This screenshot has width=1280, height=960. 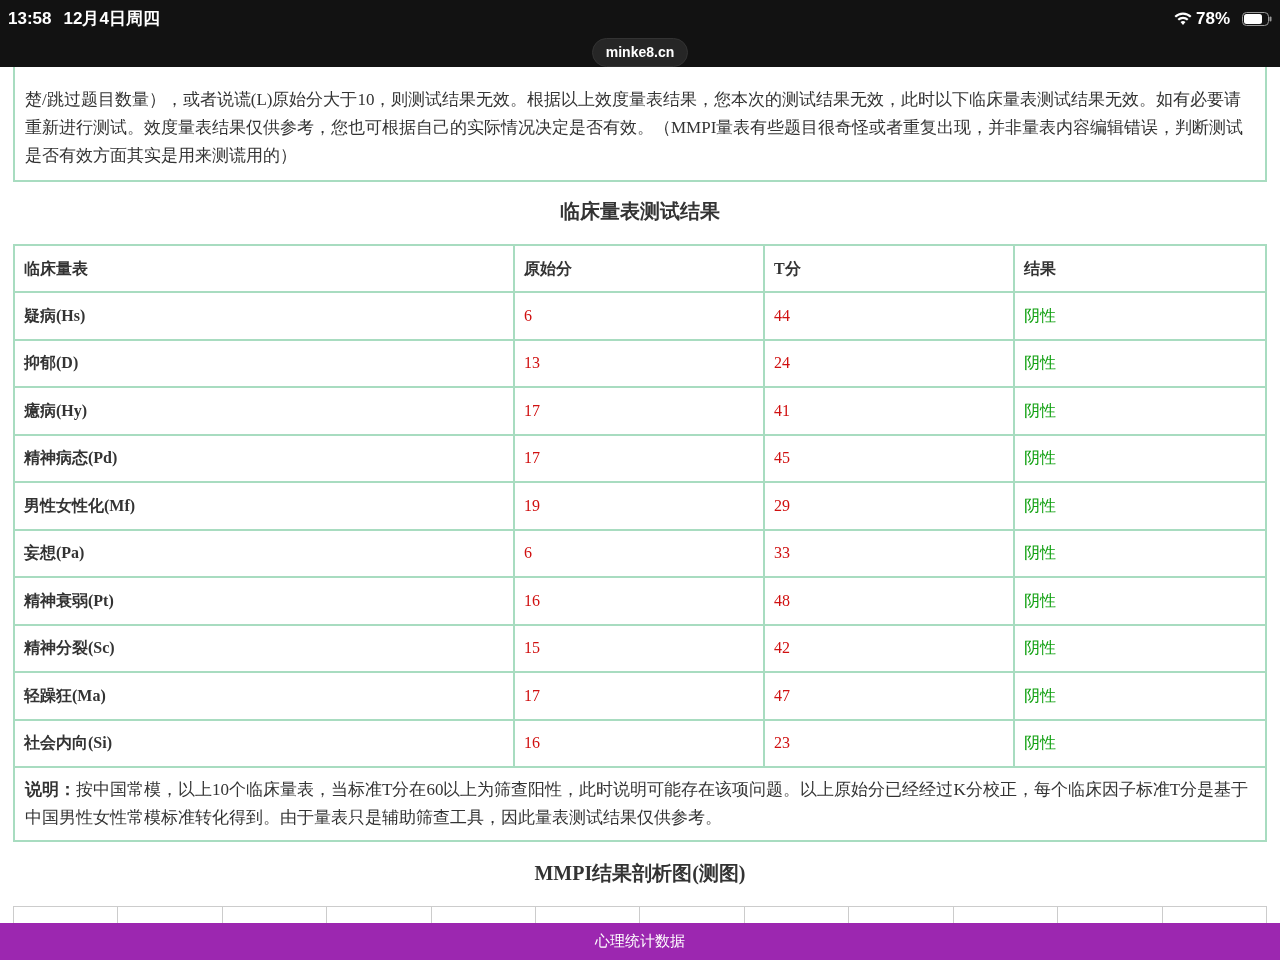 I want to click on clock: 13:58, so click(x=30, y=19).